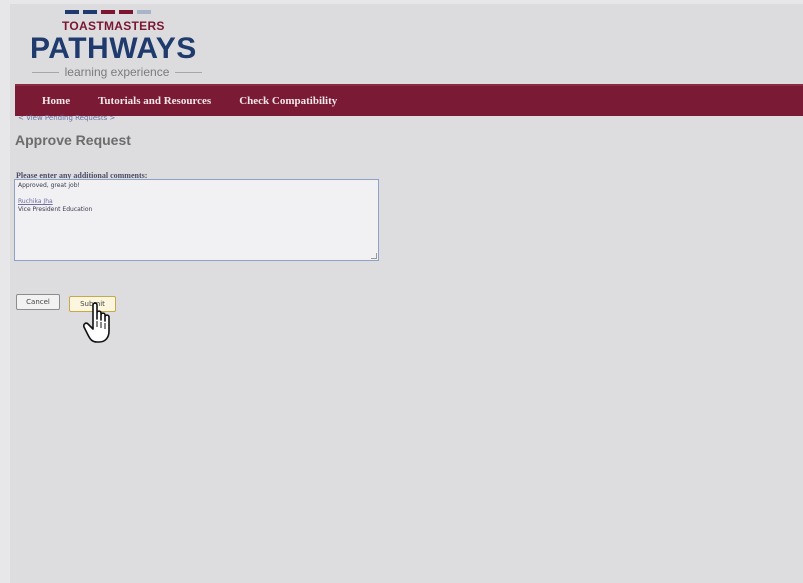  Describe the element at coordinates (49, 185) in the screenshot. I see `comment-line: Approved, great job!` at that location.